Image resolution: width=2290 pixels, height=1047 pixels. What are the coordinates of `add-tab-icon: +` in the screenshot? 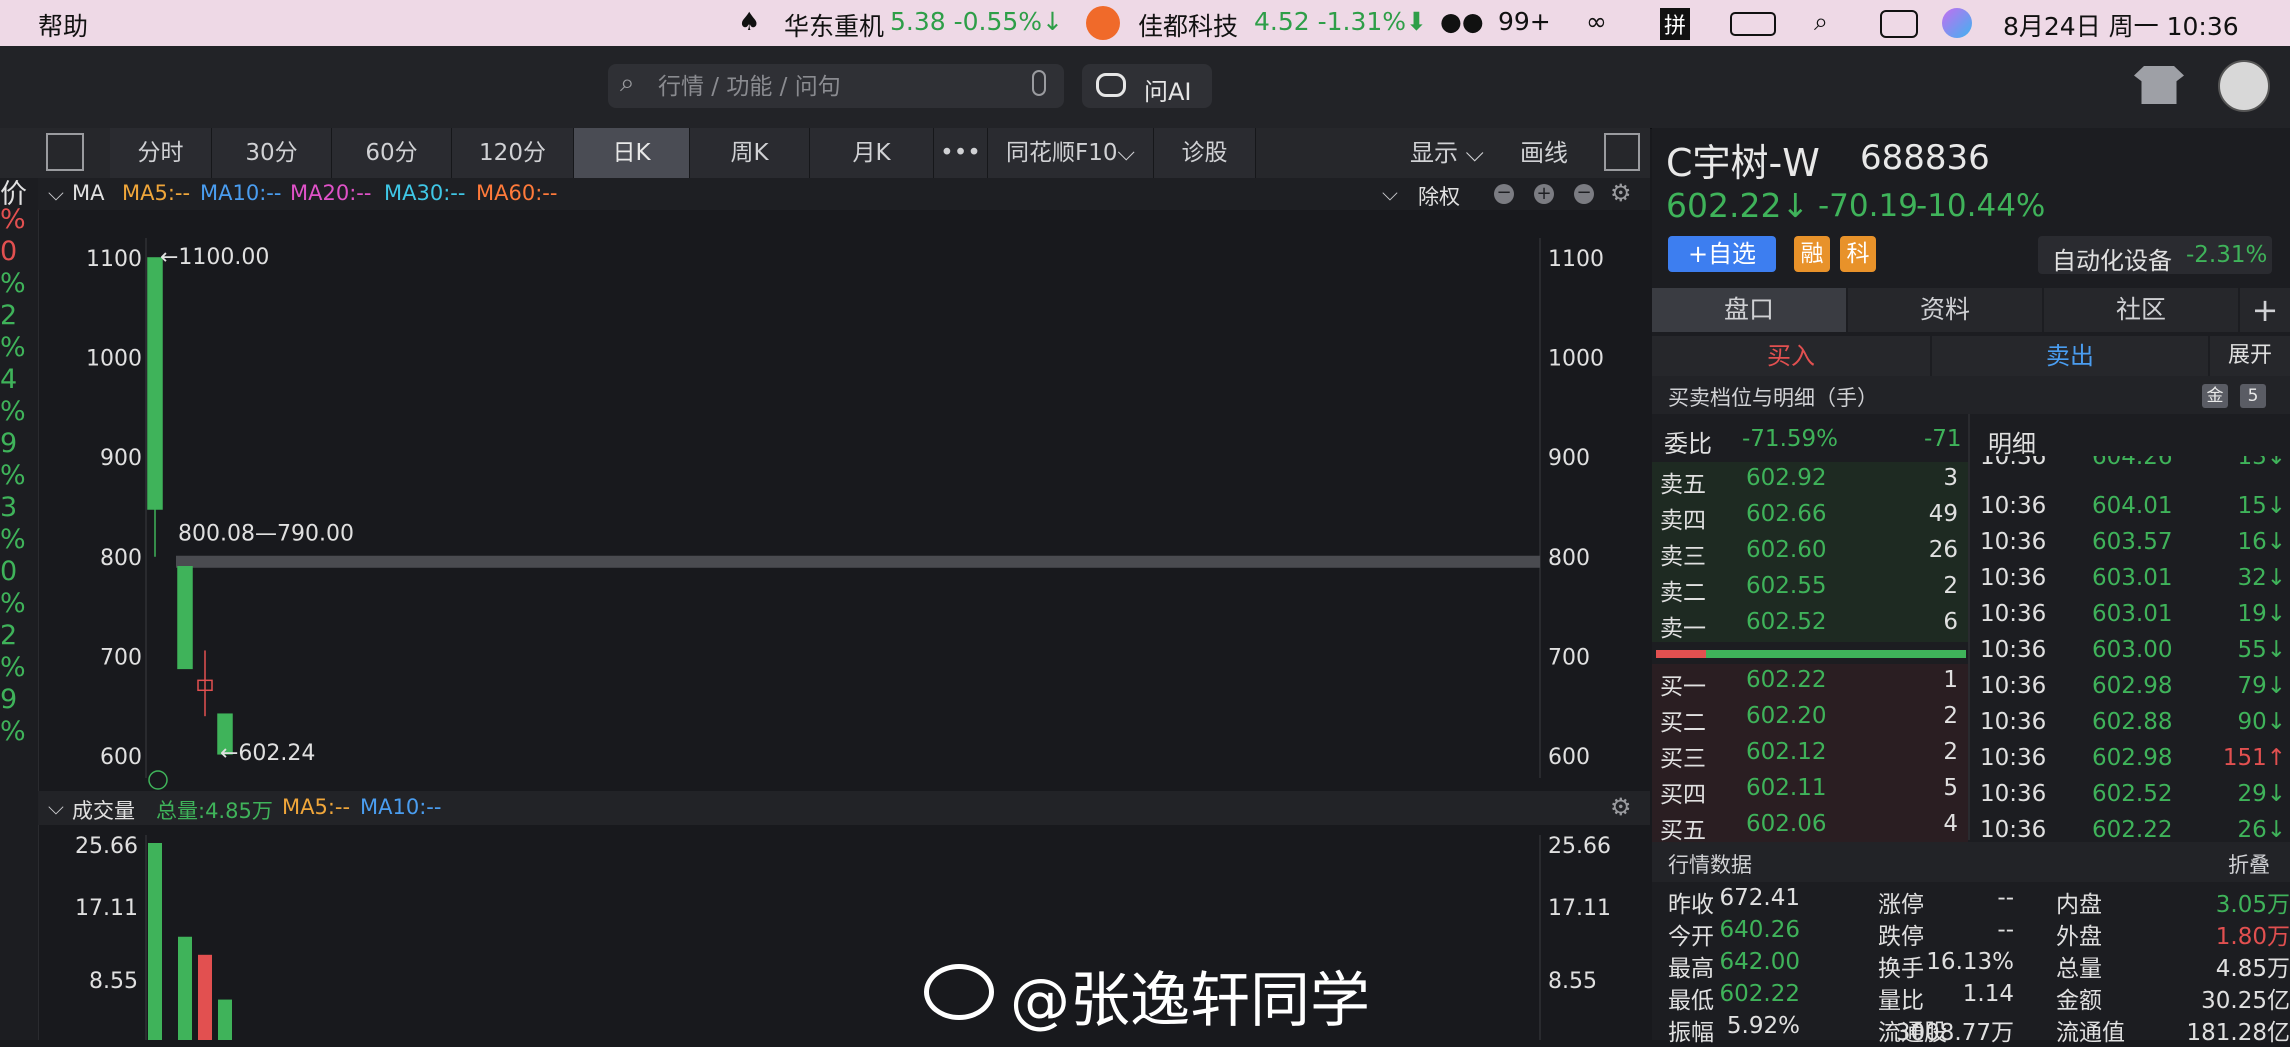 It's located at (2265, 310).